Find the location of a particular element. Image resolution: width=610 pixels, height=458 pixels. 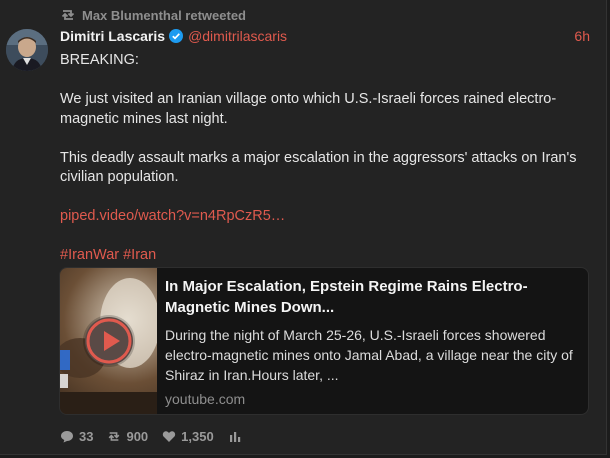

video-thumbnail is located at coordinates (108, 341).